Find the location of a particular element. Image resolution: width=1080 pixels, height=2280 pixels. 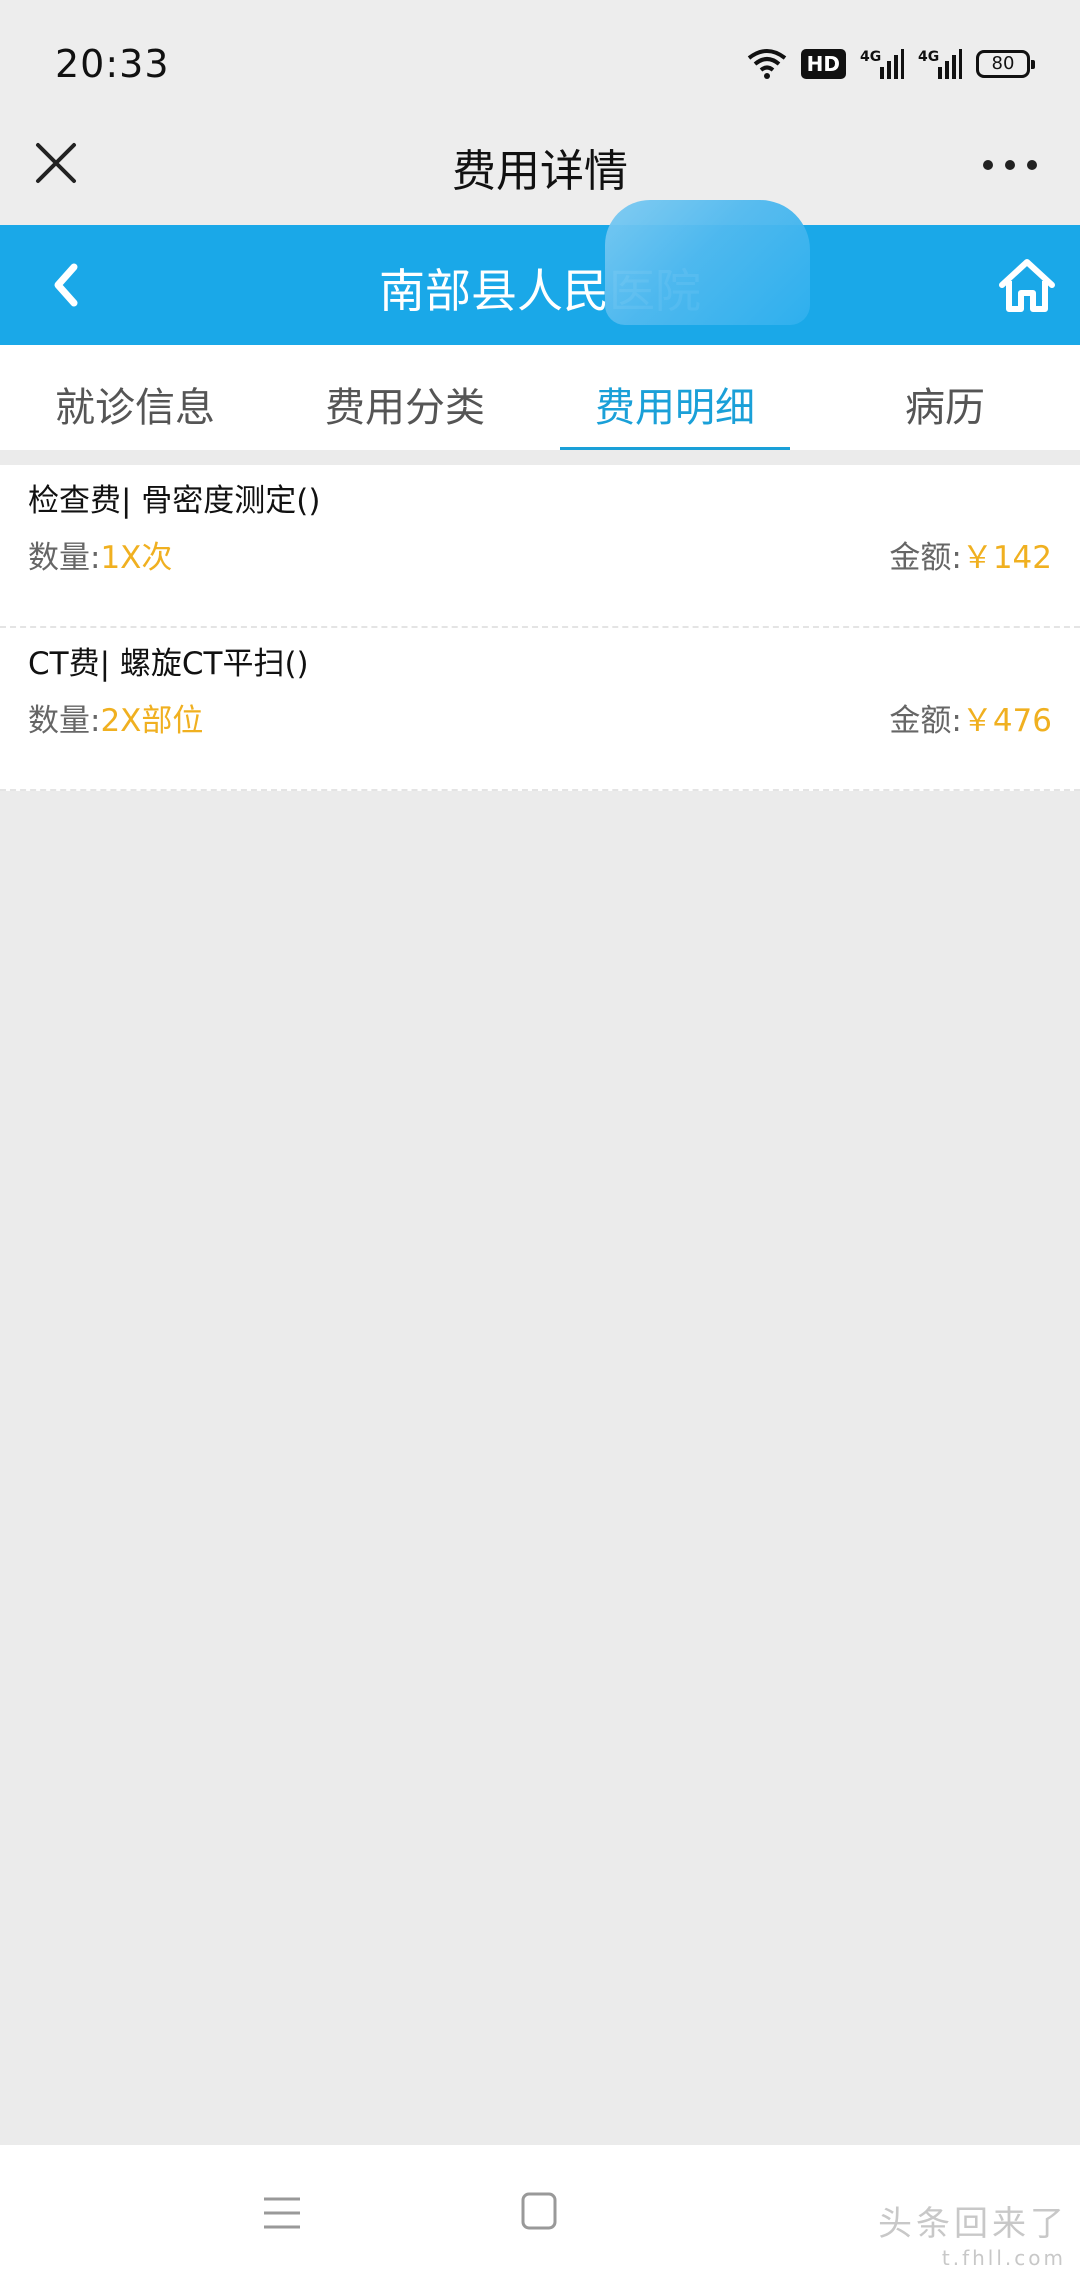

tab-bar: 就诊信息 费用分类 费用明细 病历 is located at coordinates (540, 397).